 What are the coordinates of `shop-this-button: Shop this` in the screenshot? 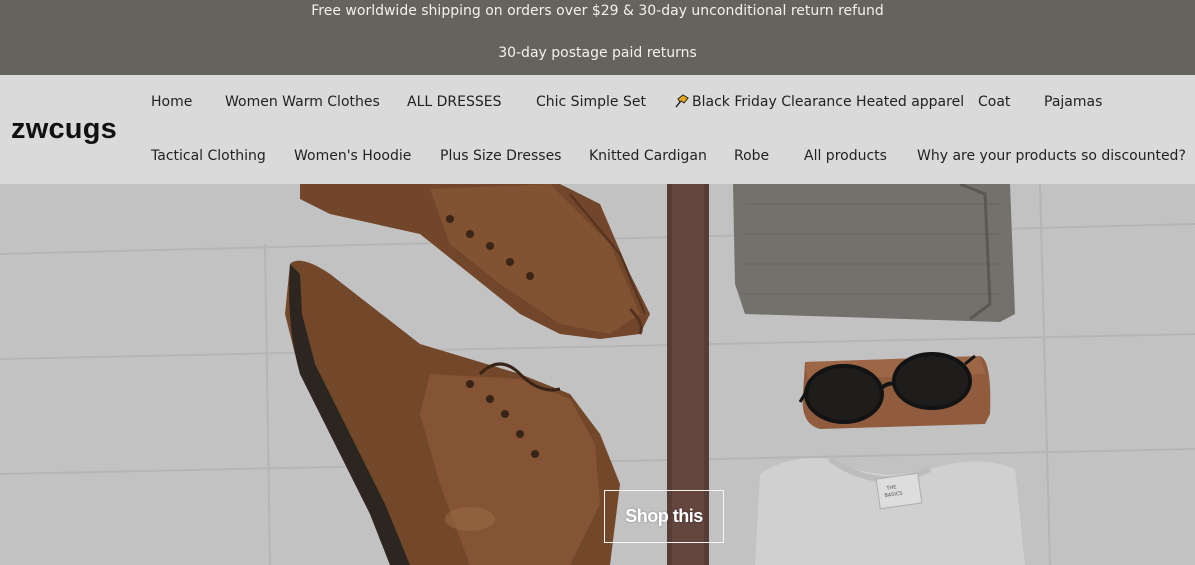 It's located at (664, 516).